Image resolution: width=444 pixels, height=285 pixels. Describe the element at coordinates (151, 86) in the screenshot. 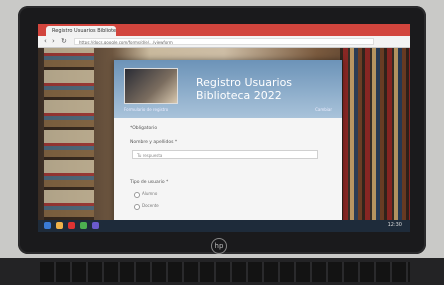

I see `library-image` at that location.